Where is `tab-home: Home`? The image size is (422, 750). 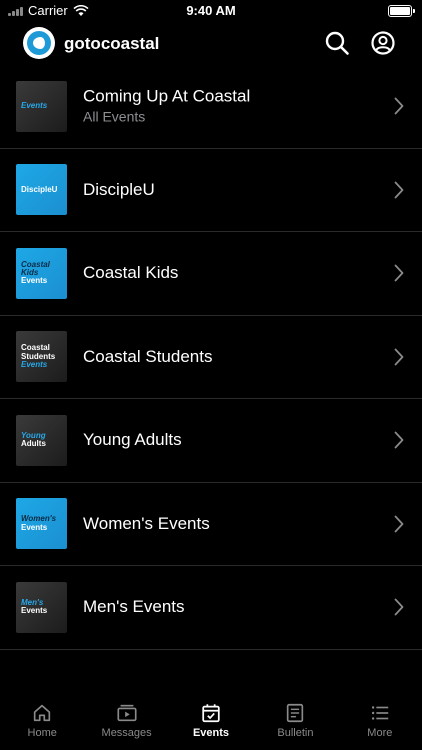 tab-home: Home is located at coordinates (42, 722).